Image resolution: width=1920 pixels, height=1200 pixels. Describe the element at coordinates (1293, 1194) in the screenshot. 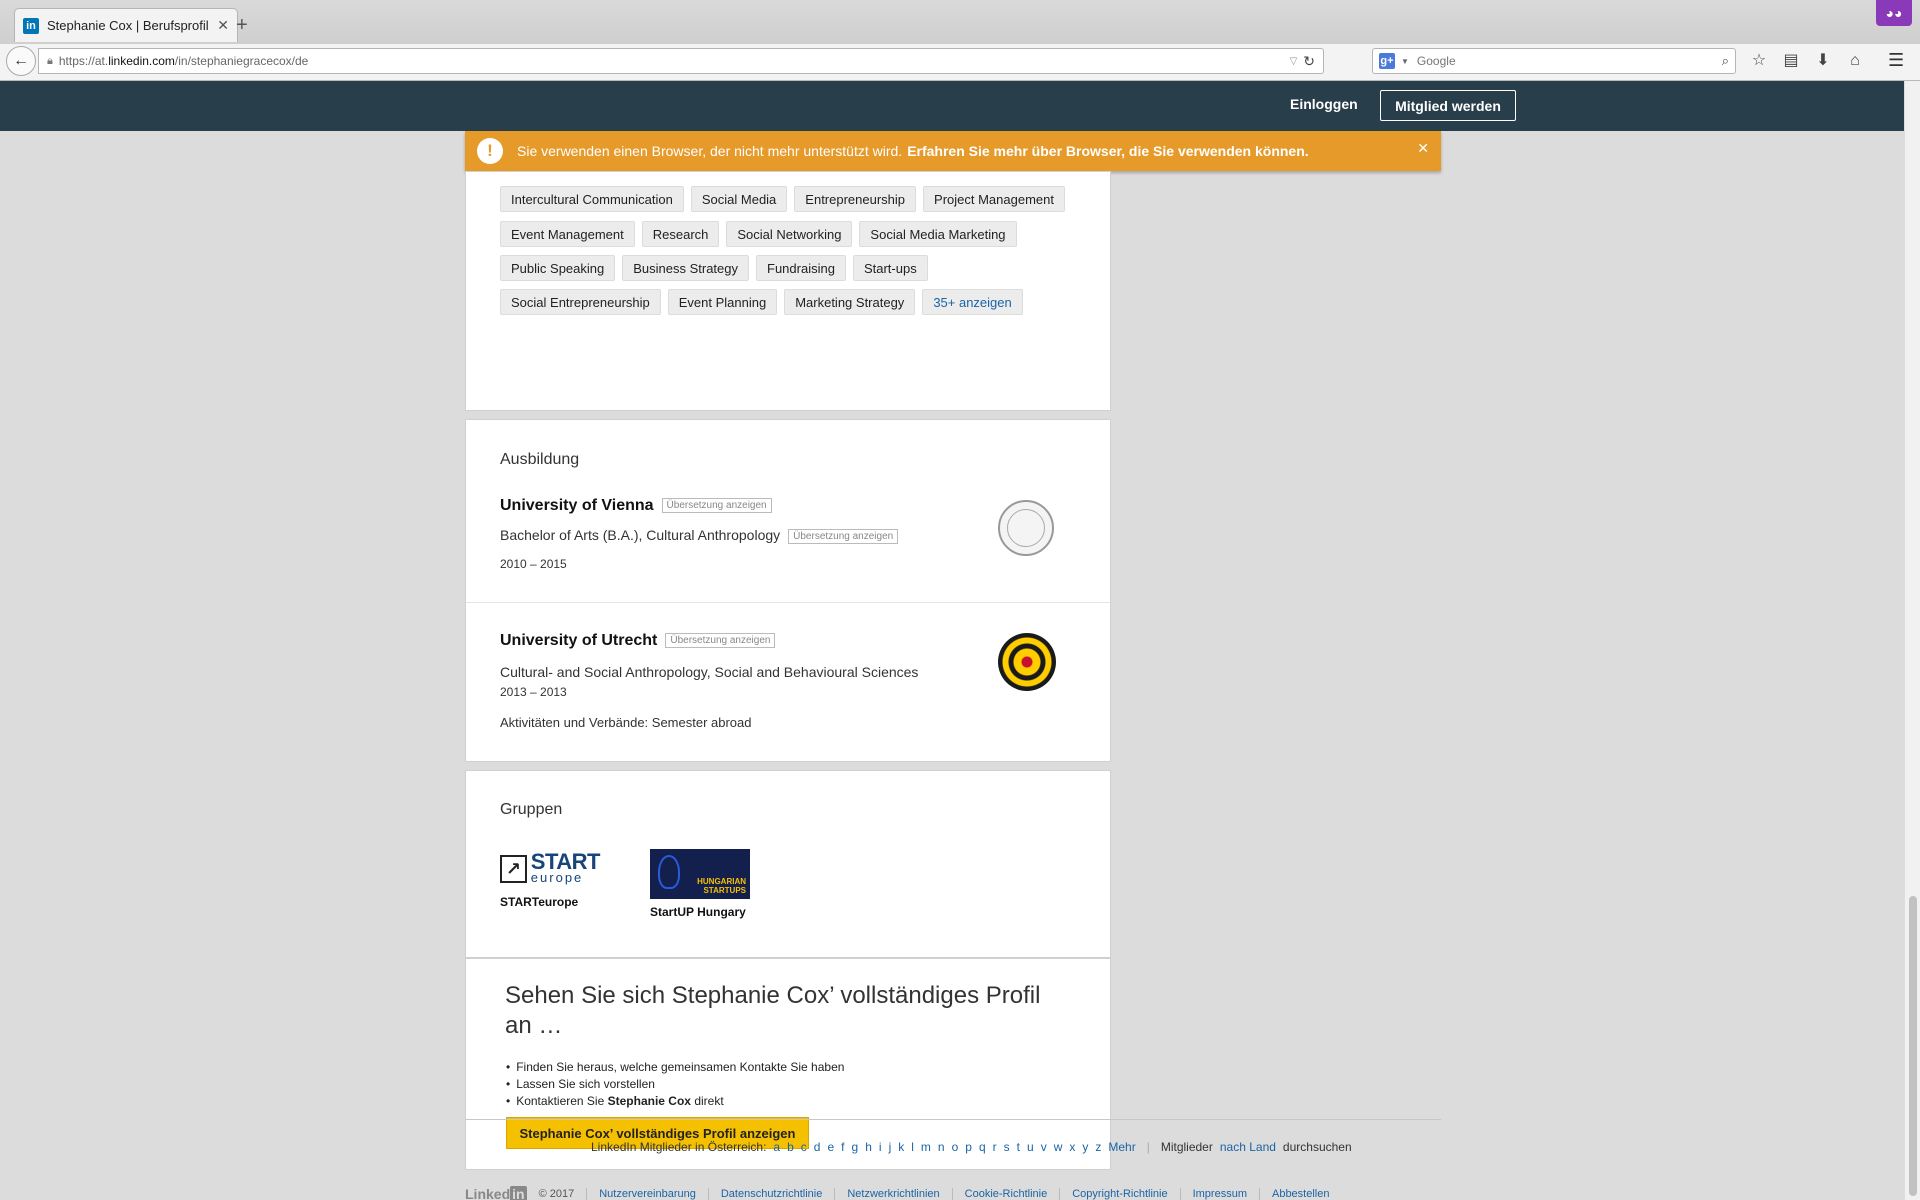

I see `legal-link: Abbestellen` at that location.